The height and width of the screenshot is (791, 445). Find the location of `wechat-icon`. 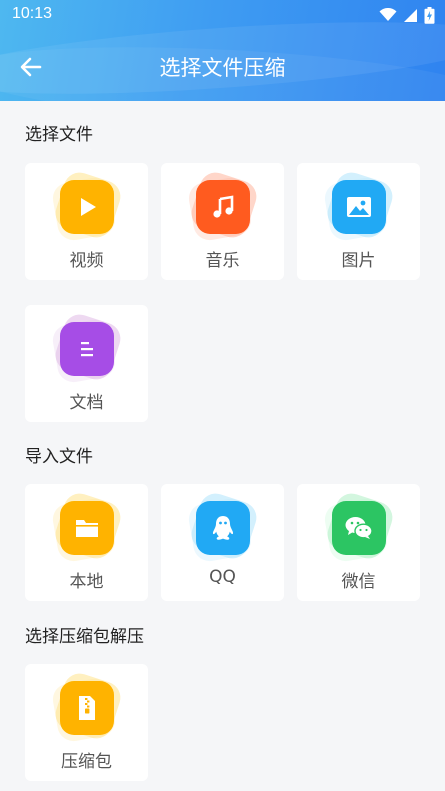

wechat-icon is located at coordinates (359, 528).